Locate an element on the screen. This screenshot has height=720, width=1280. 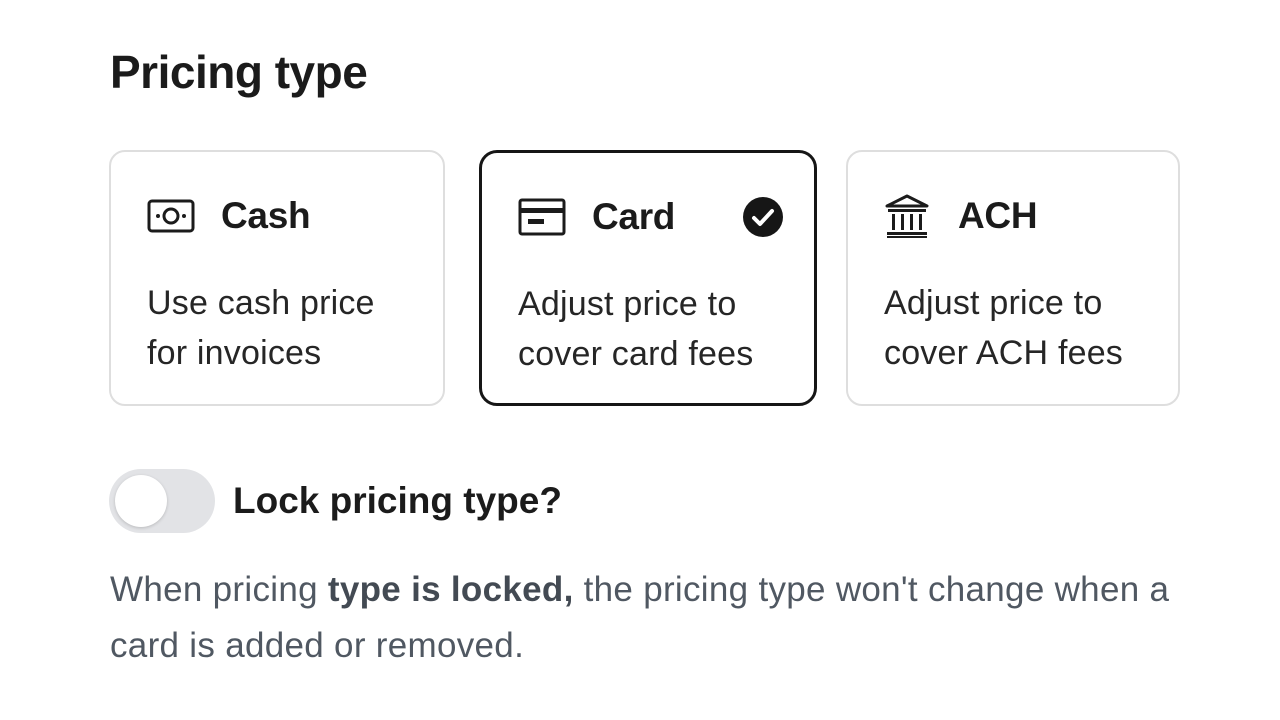
lock-pricing-toggle is located at coordinates (162, 501).